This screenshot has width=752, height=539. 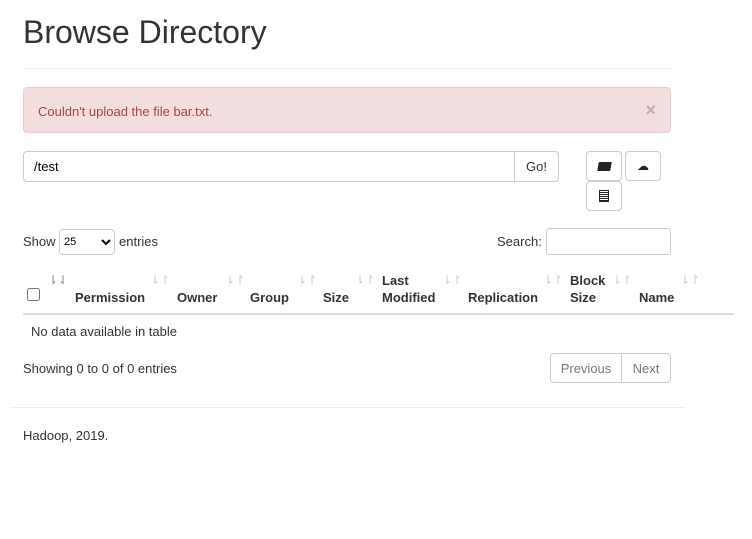 What do you see at coordinates (519, 241) in the screenshot?
I see `search-label: Search:` at bounding box center [519, 241].